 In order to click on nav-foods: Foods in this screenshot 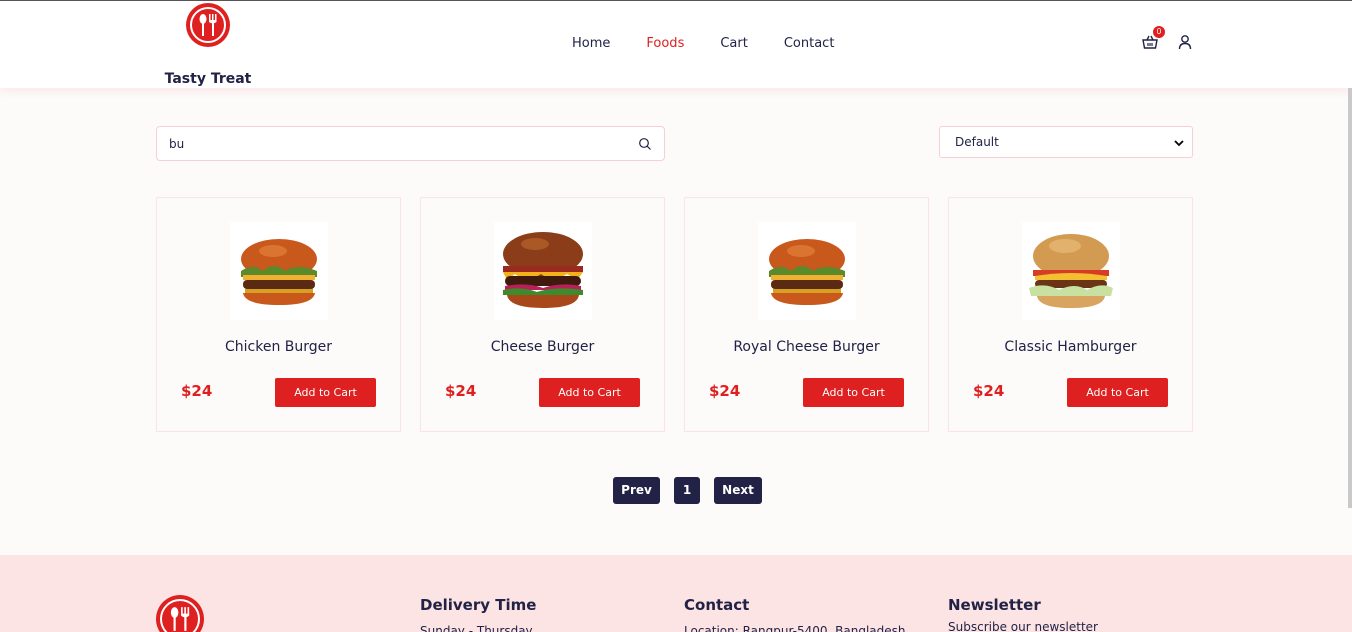, I will do `click(665, 43)`.